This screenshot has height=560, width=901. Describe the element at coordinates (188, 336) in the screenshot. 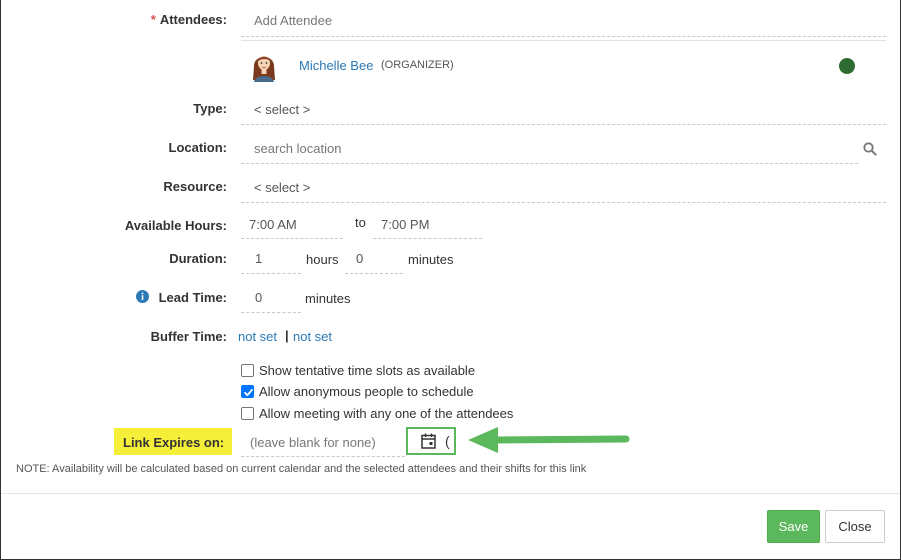

I see `buffer-time-label: Buffer Time:` at that location.